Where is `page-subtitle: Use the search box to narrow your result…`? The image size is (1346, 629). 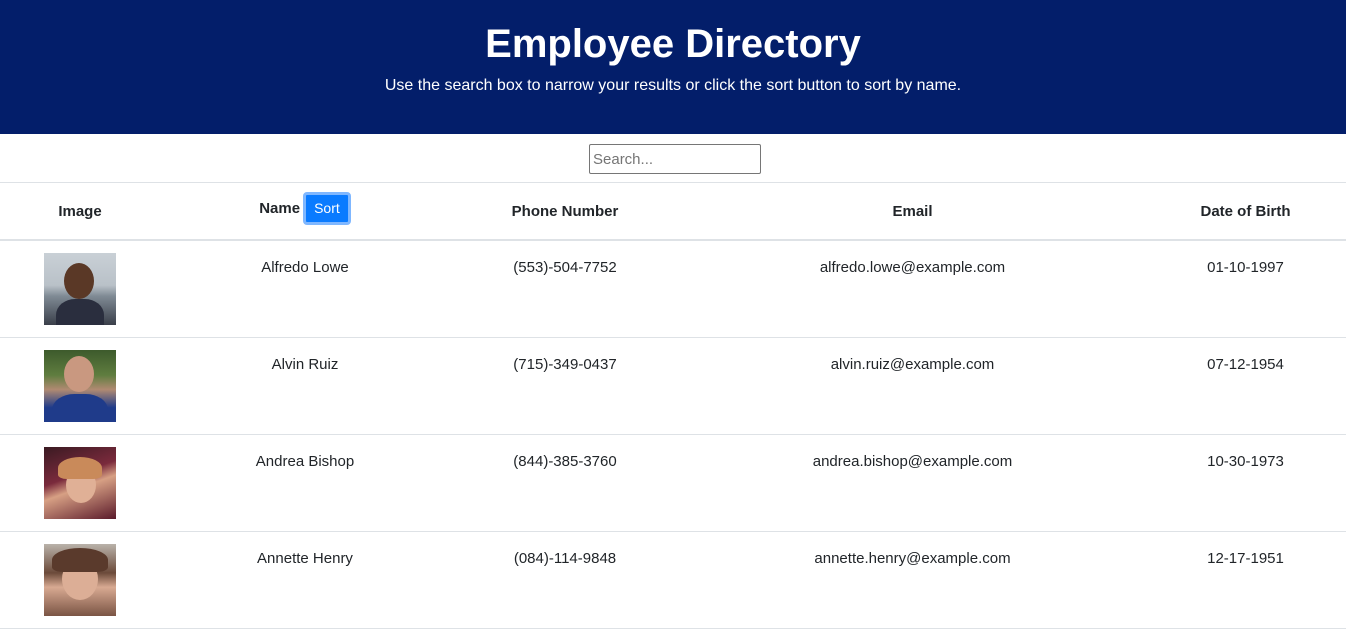
page-subtitle: Use the search box to narrow your result… is located at coordinates (673, 85).